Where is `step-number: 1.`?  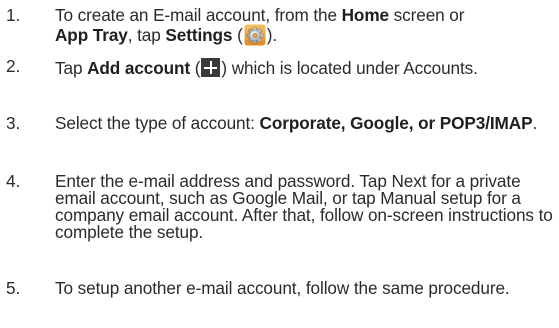 step-number: 1. is located at coordinates (13, 15).